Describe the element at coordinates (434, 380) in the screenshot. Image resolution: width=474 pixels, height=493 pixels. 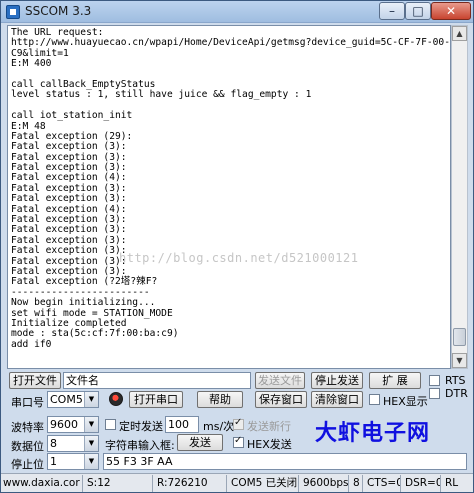
I see `rts-checkbox` at that location.